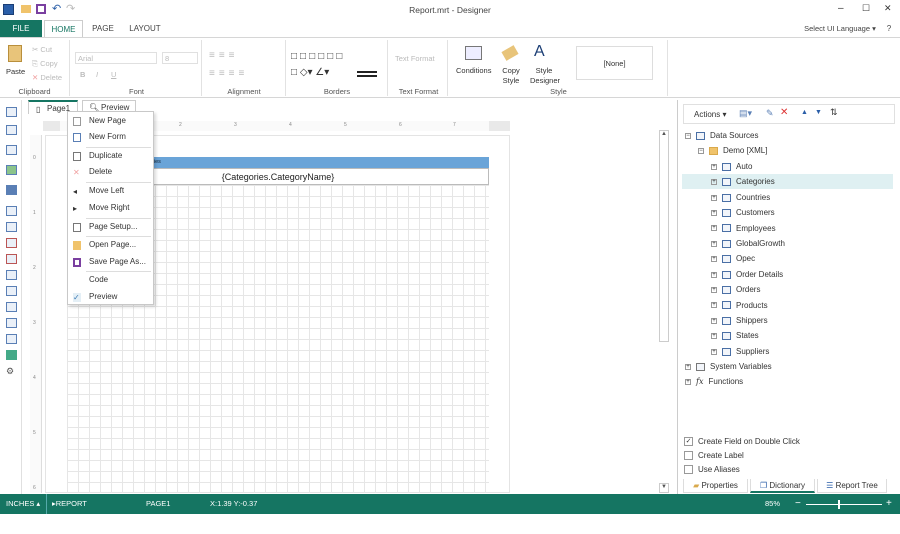  Describe the element at coordinates (852, 486) in the screenshot. I see `tab-report-tree: ☰ Report Tree` at that location.